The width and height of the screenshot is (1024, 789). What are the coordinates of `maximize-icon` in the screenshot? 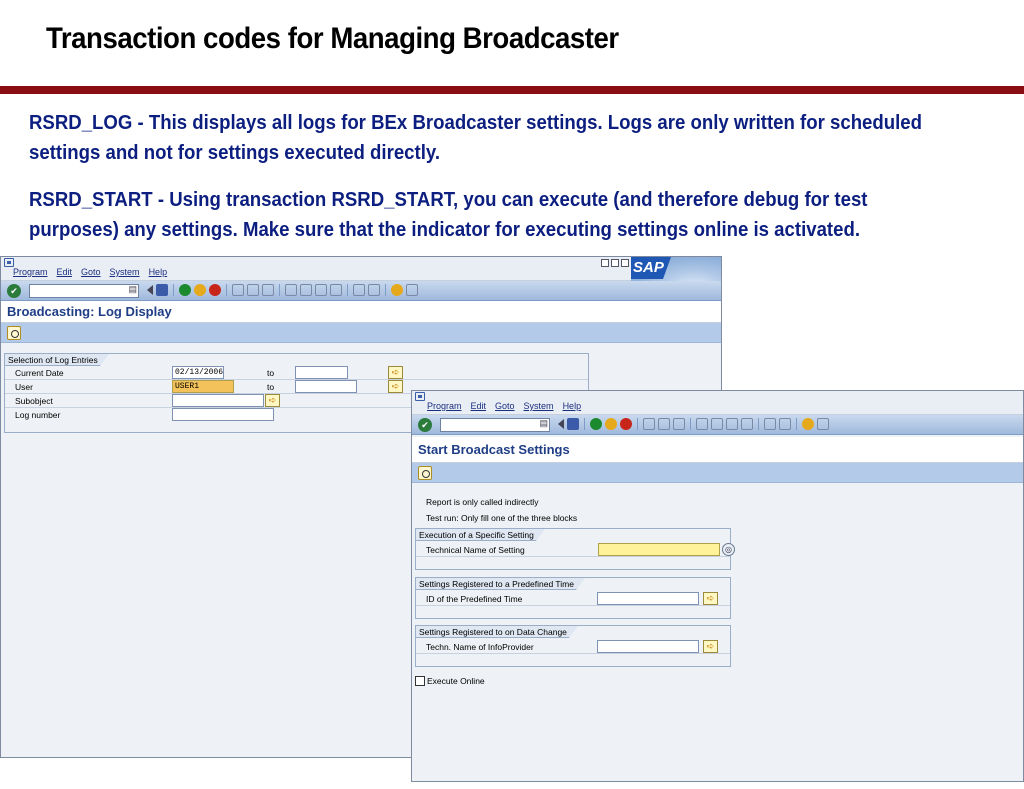 It's located at (615, 263).